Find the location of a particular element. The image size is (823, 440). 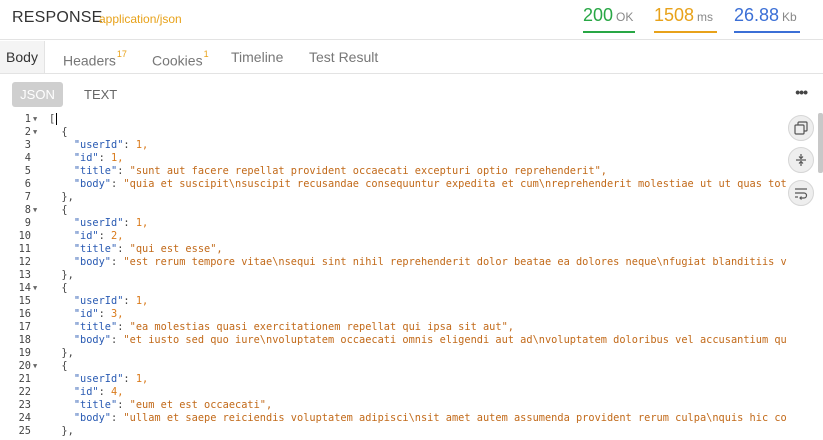

code-line: 15 "userId": 1, is located at coordinates (411, 301).